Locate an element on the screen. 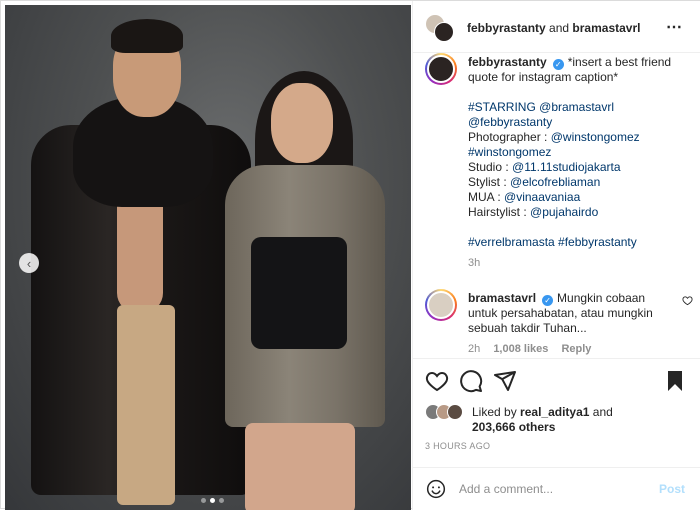 The height and width of the screenshot is (510, 700). post-comment-button: Post is located at coordinates (672, 489).